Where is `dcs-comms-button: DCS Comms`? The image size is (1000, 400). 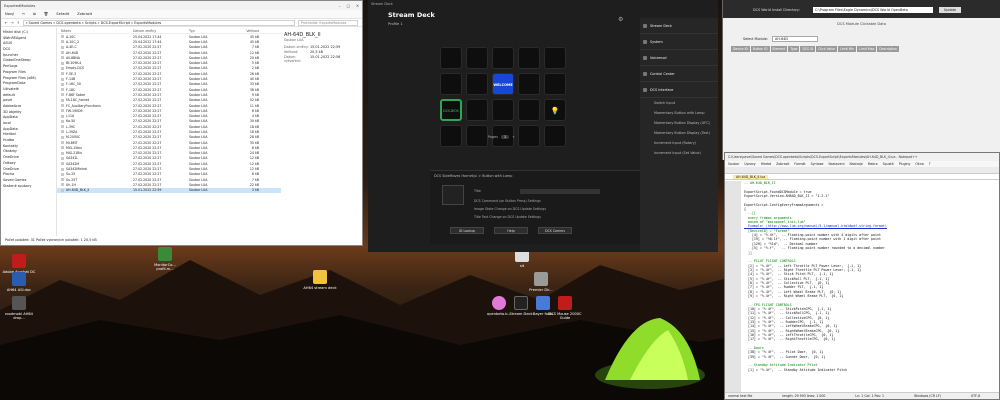 dcs-comms-button: DCS Comms is located at coordinates (555, 230).